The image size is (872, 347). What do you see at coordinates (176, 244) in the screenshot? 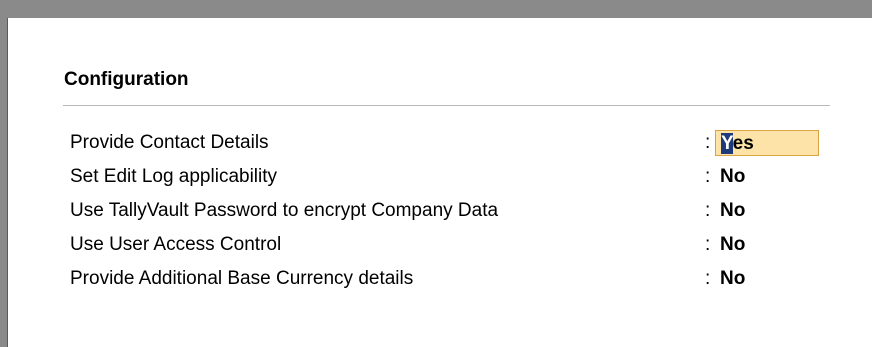
I see `field-label: Use User Access Control` at bounding box center [176, 244].